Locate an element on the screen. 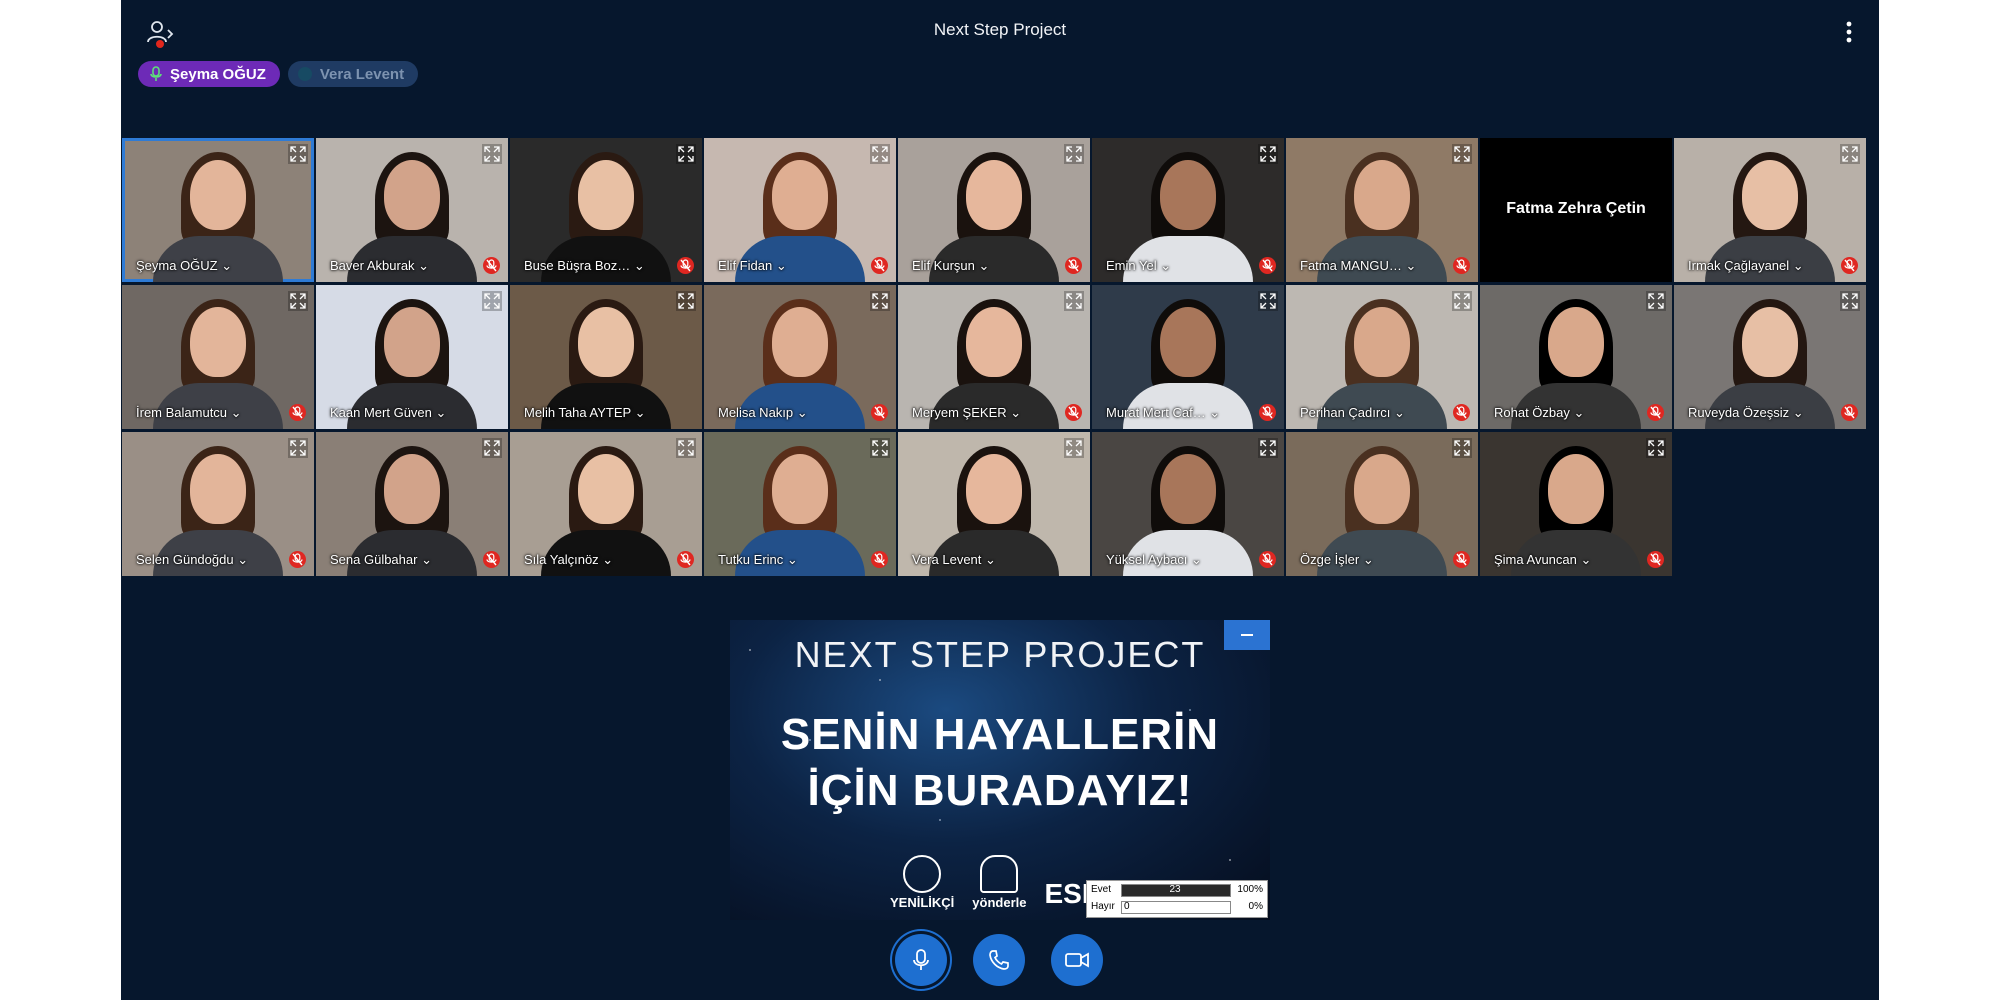  minimize-presentation-button is located at coordinates (1247, 635).